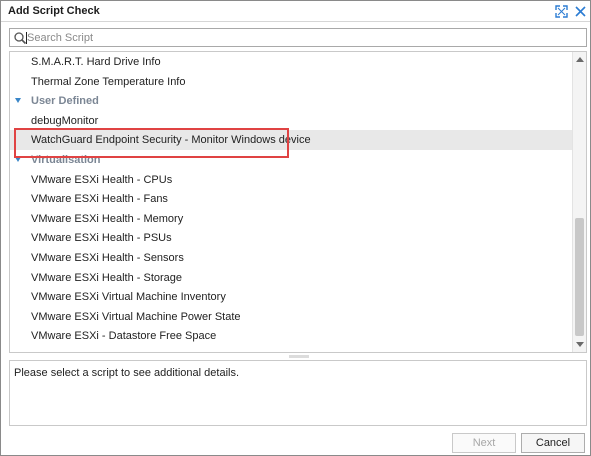 The width and height of the screenshot is (591, 456). I want to click on list-item-label: VMware ESXi - Datastore Free Space, so click(124, 336).